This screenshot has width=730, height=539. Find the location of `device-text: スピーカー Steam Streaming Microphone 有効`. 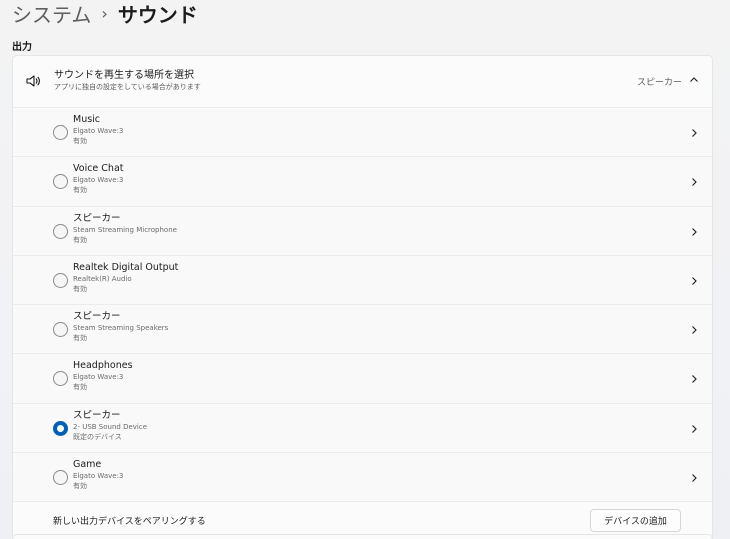

device-text: スピーカー Steam Streaming Microphone 有効 is located at coordinates (125, 229).